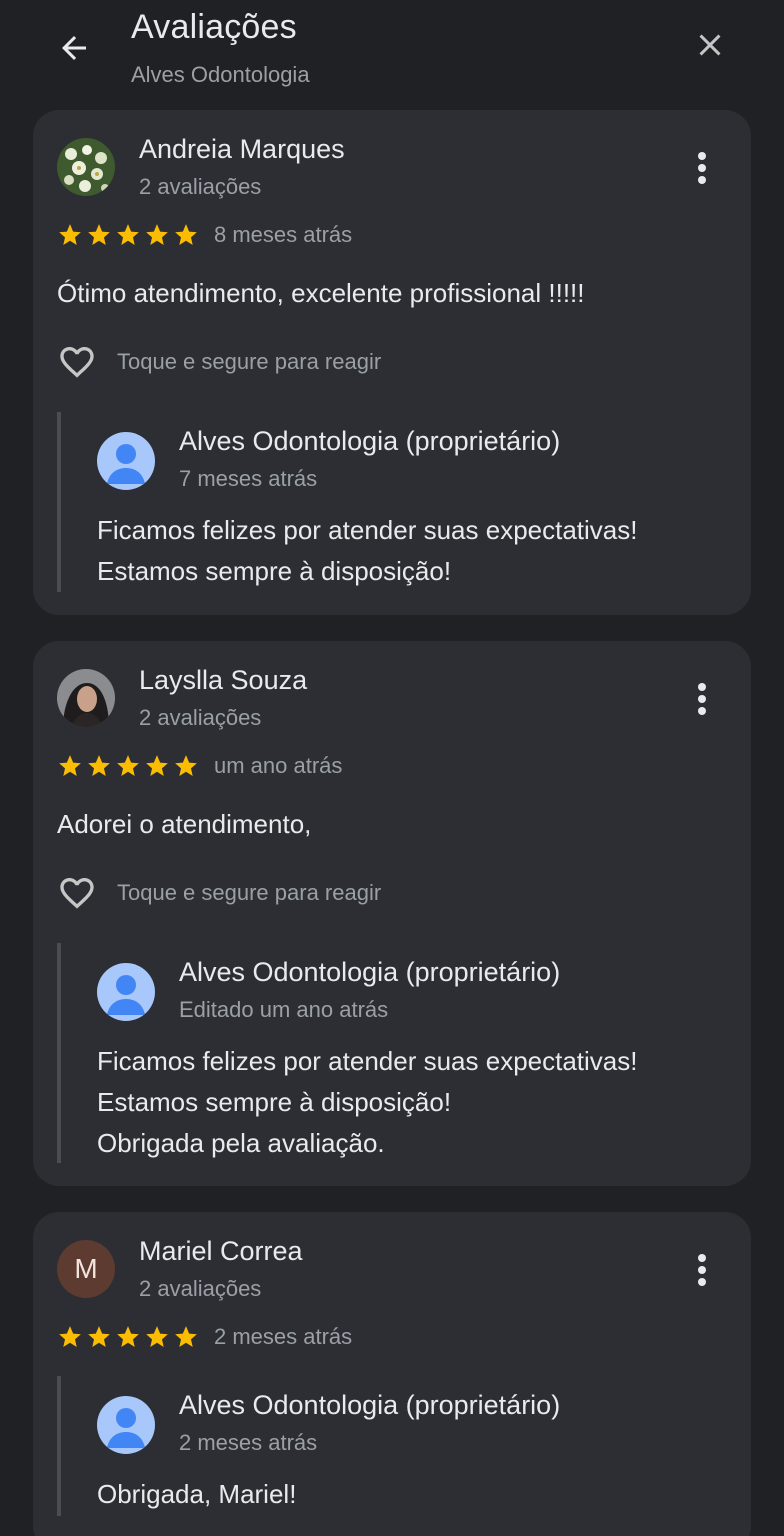 The width and height of the screenshot is (784, 1536). What do you see at coordinates (242, 149) in the screenshot?
I see `reviewer-name: Andreia Marques` at bounding box center [242, 149].